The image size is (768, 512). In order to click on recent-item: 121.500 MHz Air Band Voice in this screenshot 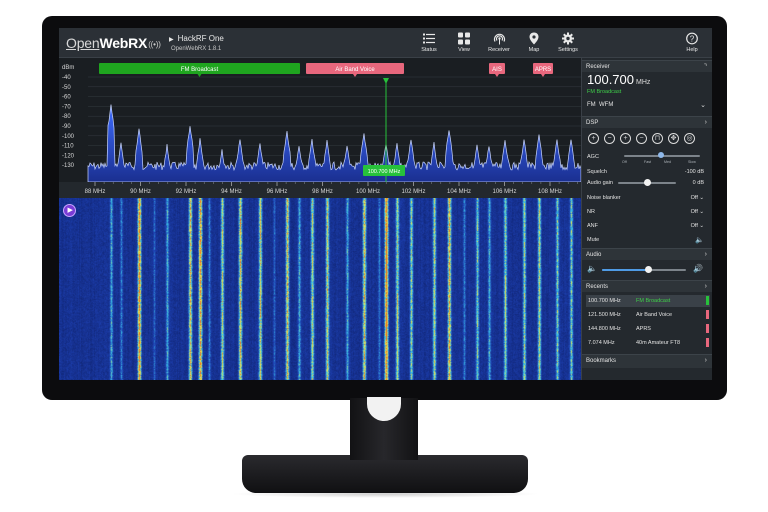, I will do `click(648, 315)`.